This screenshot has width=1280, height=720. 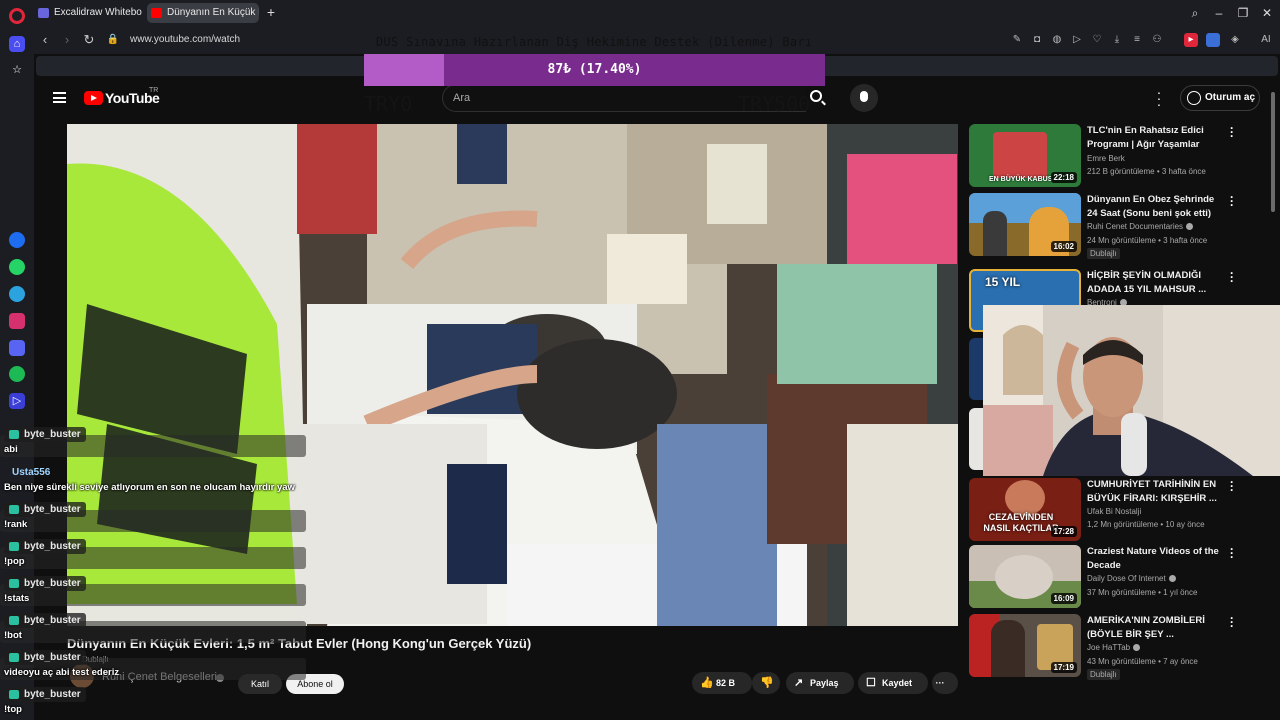 What do you see at coordinates (271, 12) in the screenshot?
I see `new-tab-button: +` at bounding box center [271, 12].